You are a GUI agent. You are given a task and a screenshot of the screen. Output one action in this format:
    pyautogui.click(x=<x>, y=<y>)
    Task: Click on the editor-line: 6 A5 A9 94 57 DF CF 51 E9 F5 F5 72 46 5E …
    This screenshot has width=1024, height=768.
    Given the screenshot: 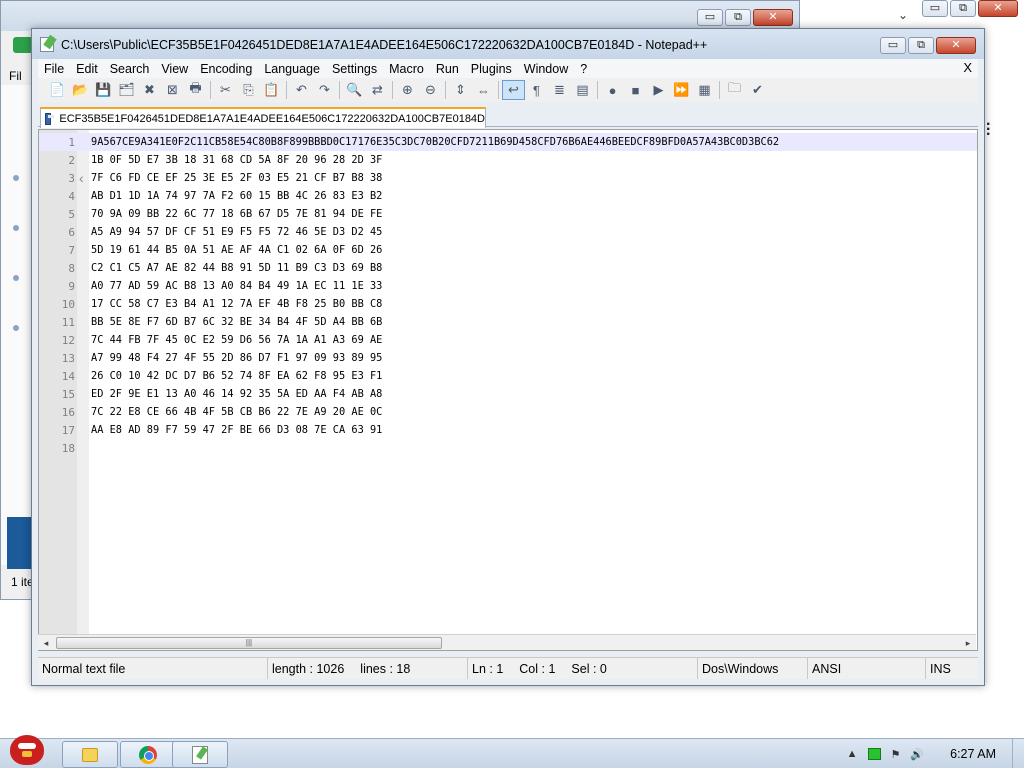 What is the action you would take?
    pyautogui.click(x=508, y=232)
    